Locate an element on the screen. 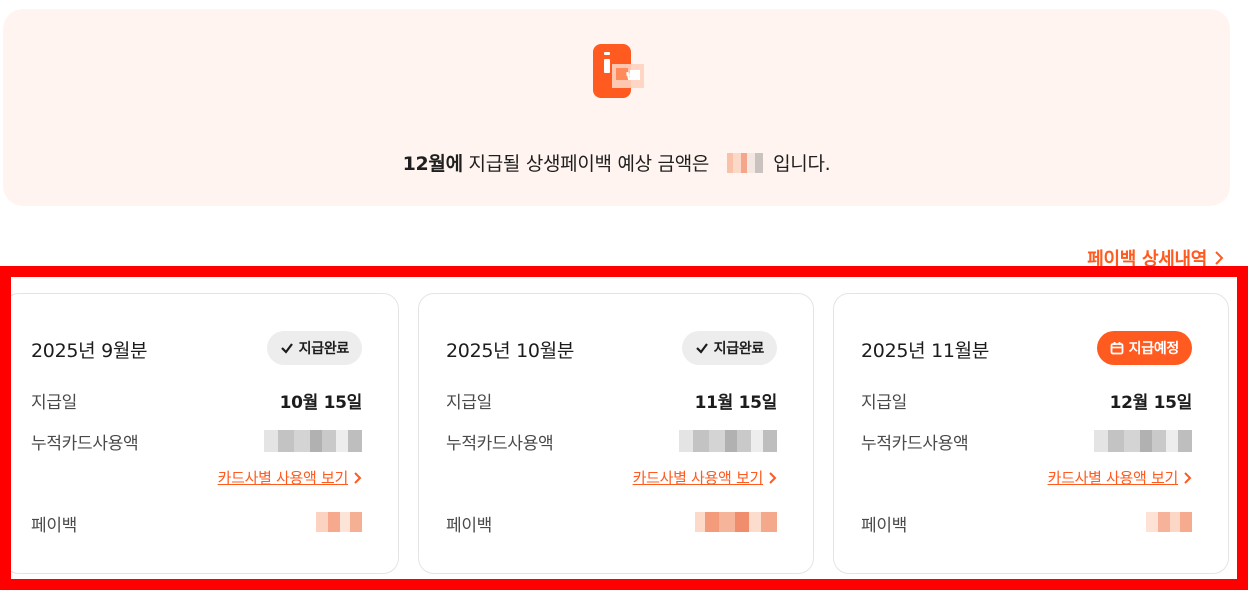  payday-value: 10월 15일 is located at coordinates (321, 403).